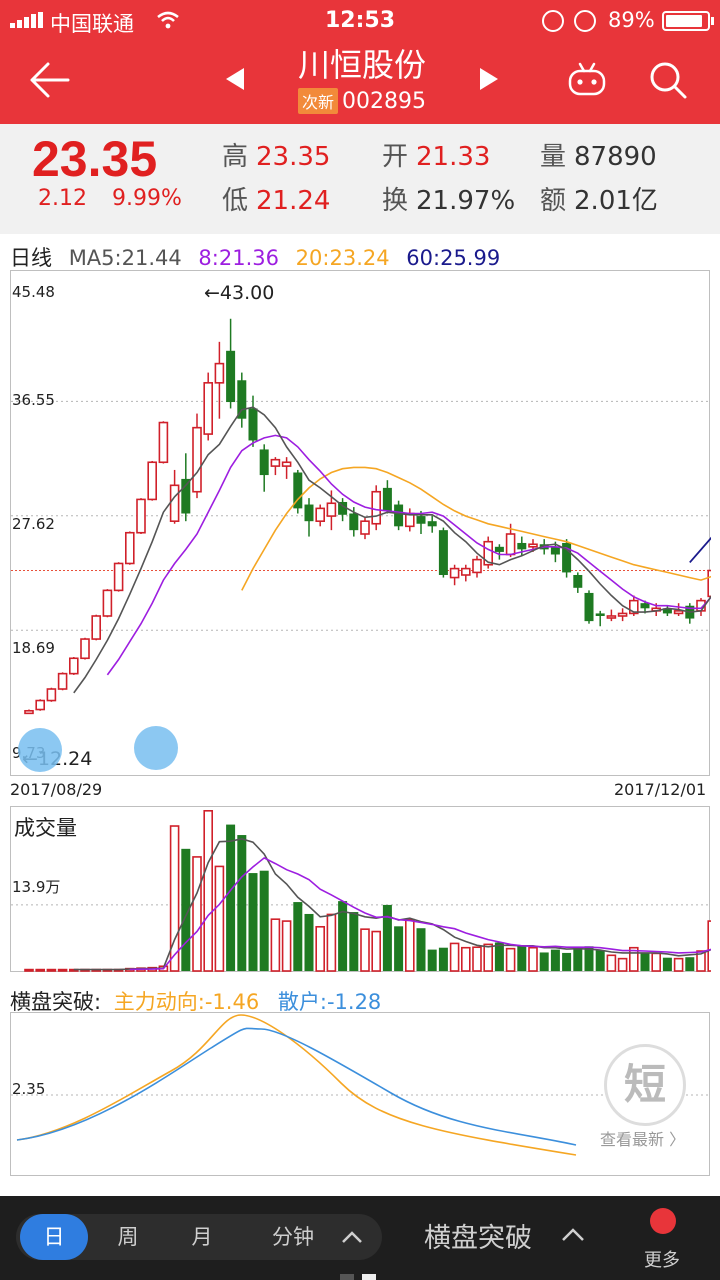 The image size is (720, 1280). I want to click on period-tabs: 日 周 月 分钟, so click(199, 1237).